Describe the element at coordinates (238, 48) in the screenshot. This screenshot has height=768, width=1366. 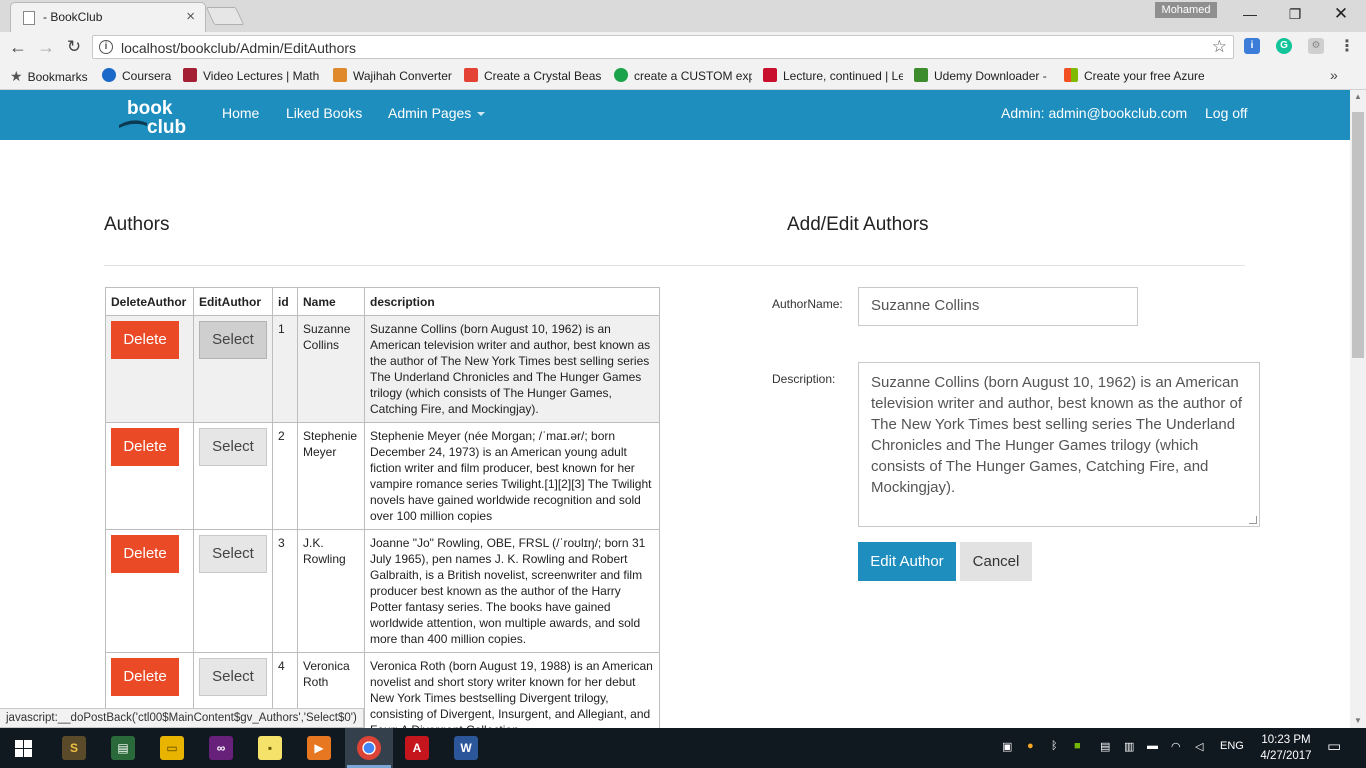
I see `url-text: localhost/bookclub/Admin/EditAuthors` at that location.